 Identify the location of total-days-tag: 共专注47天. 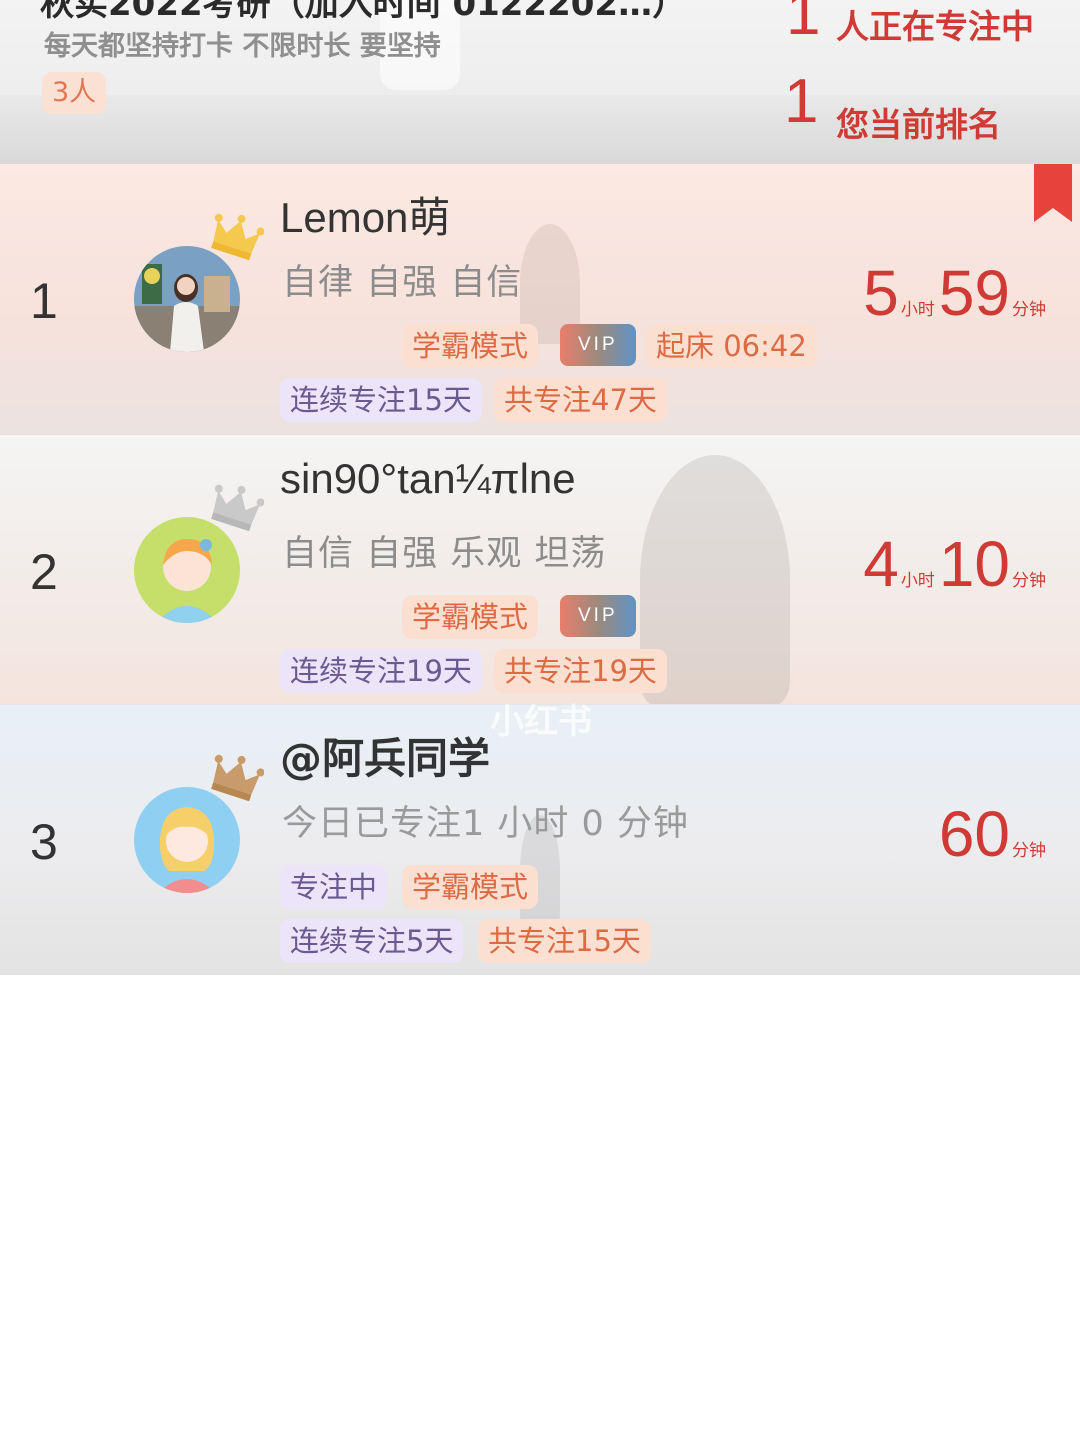
(580, 400).